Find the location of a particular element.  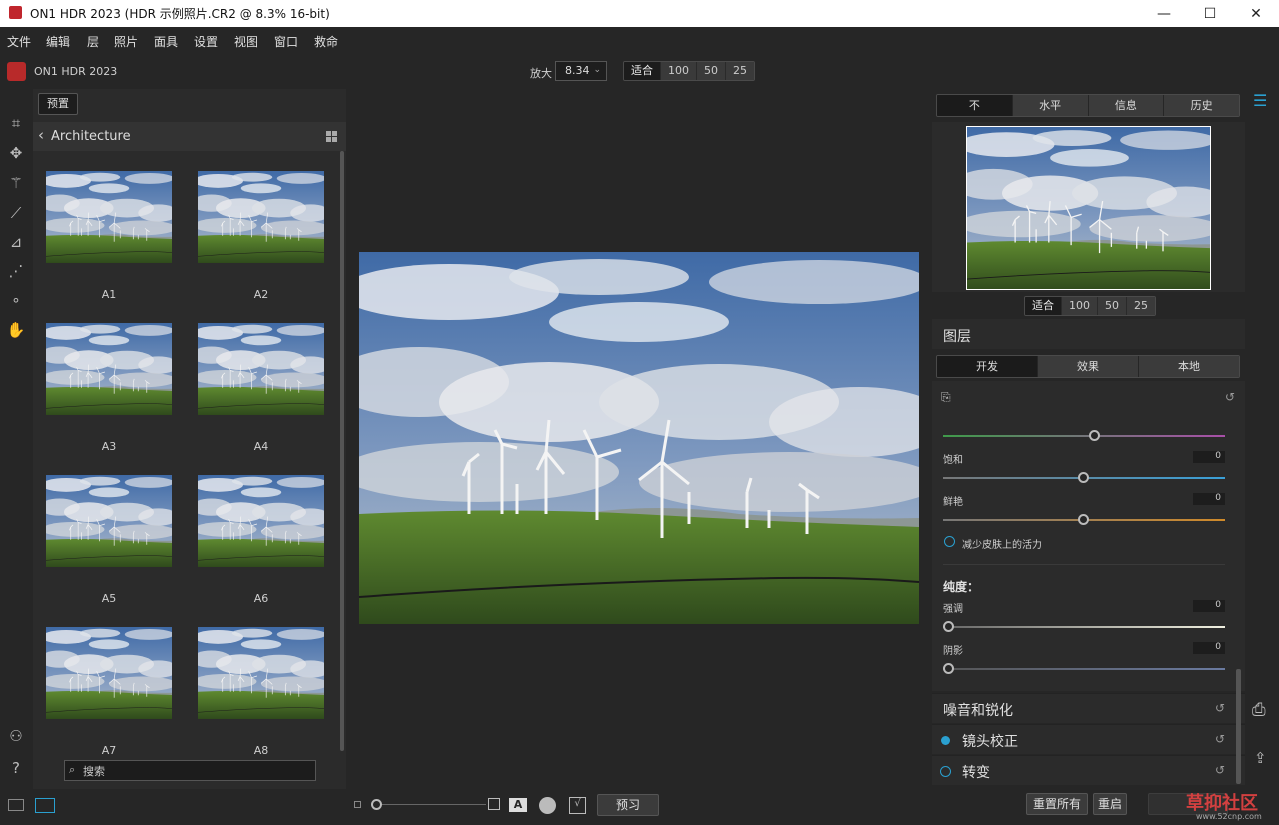

thumbnail-a1 is located at coordinates (109, 217).